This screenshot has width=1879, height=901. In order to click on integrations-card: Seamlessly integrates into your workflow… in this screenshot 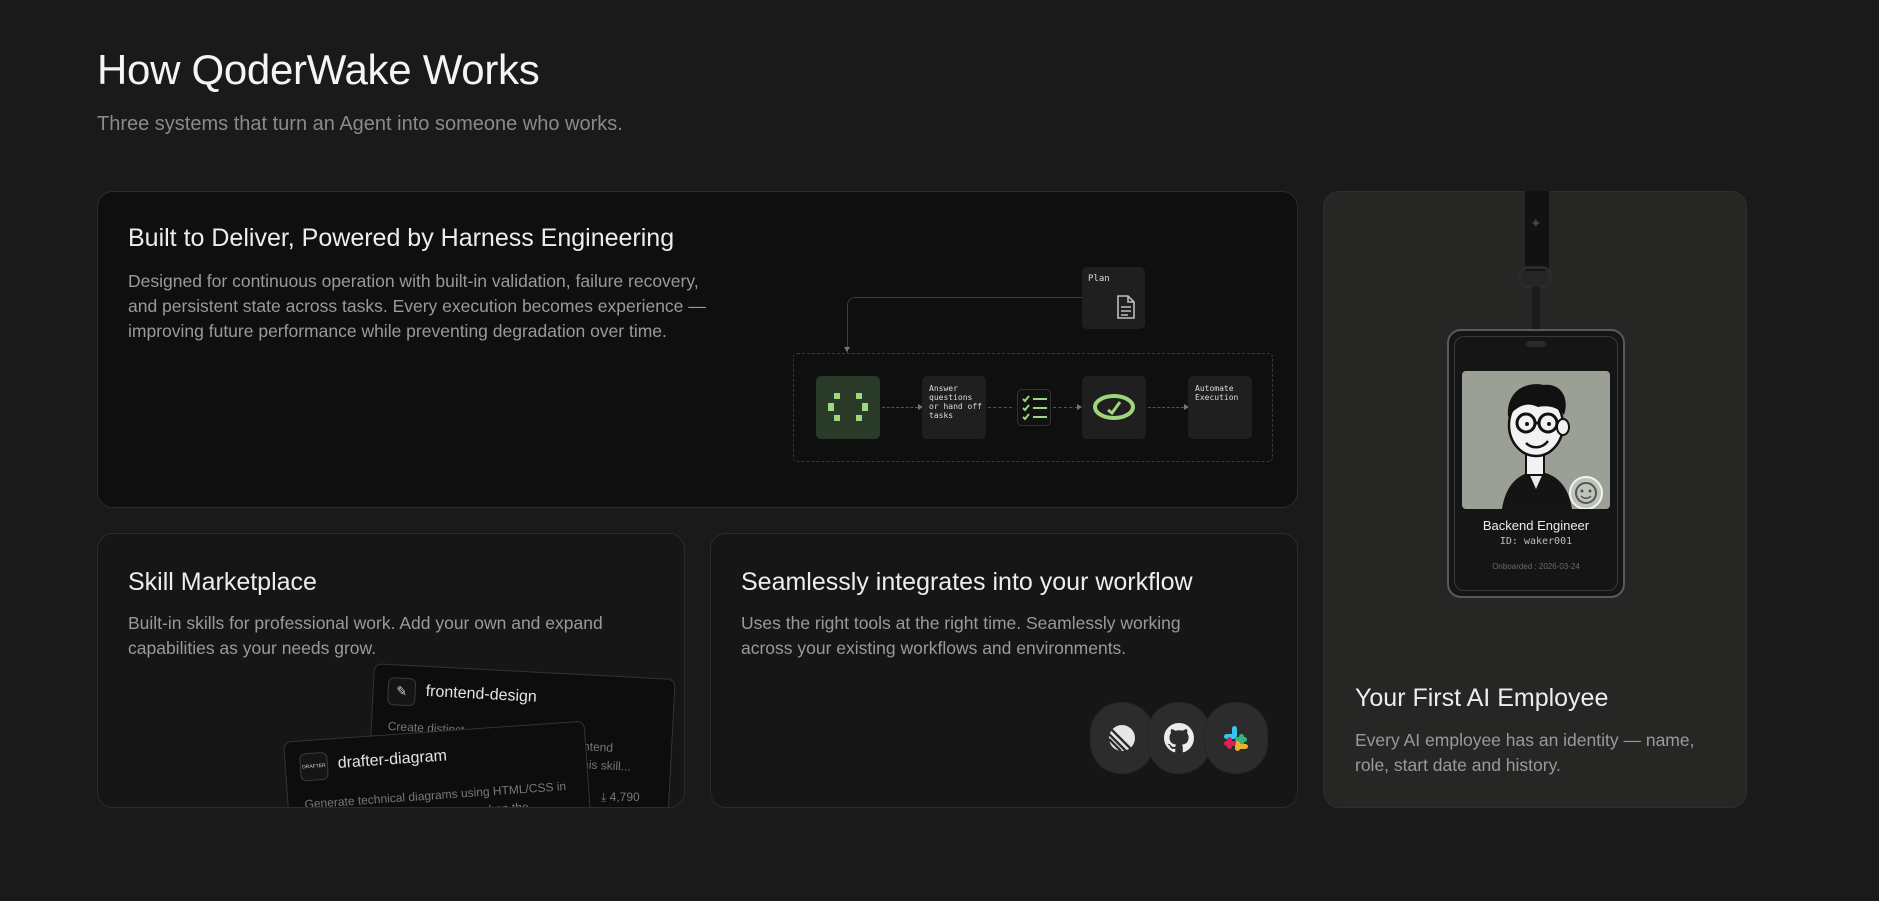, I will do `click(1004, 670)`.